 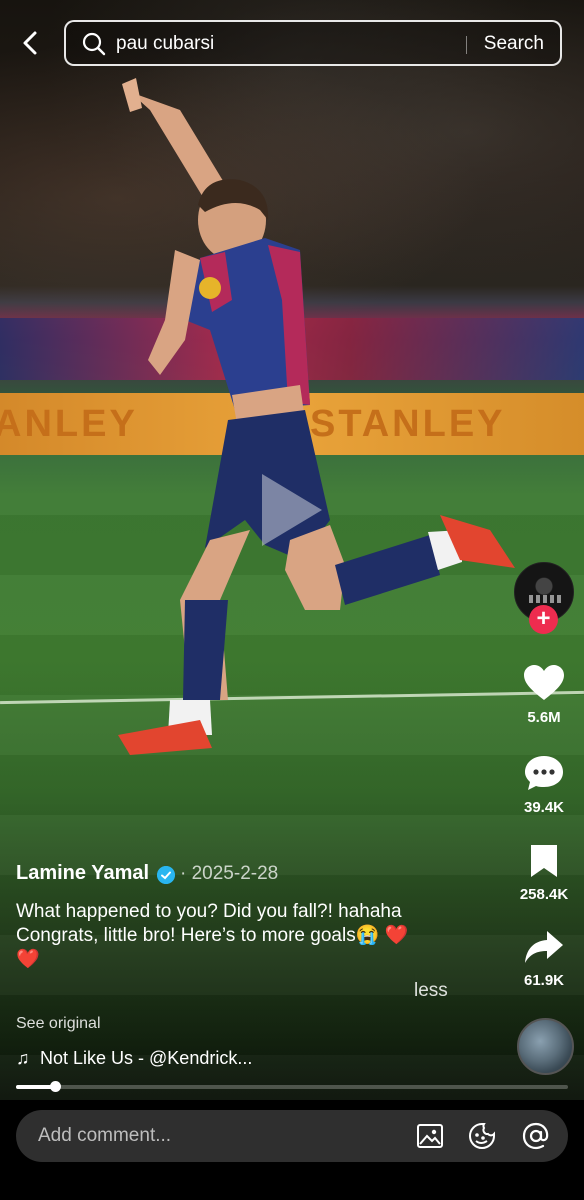 I want to click on share-count: 61.9K, so click(x=544, y=980).